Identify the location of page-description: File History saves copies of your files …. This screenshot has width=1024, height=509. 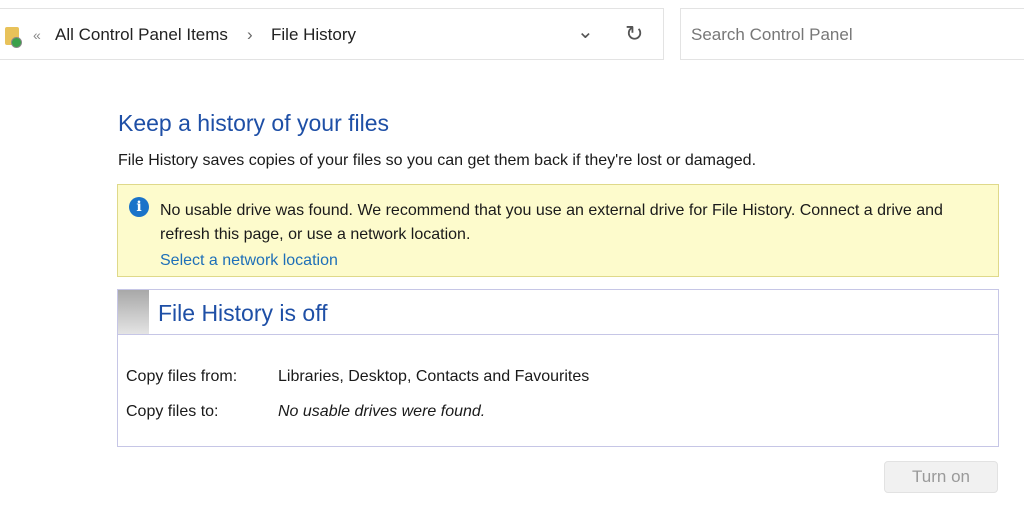
(437, 160).